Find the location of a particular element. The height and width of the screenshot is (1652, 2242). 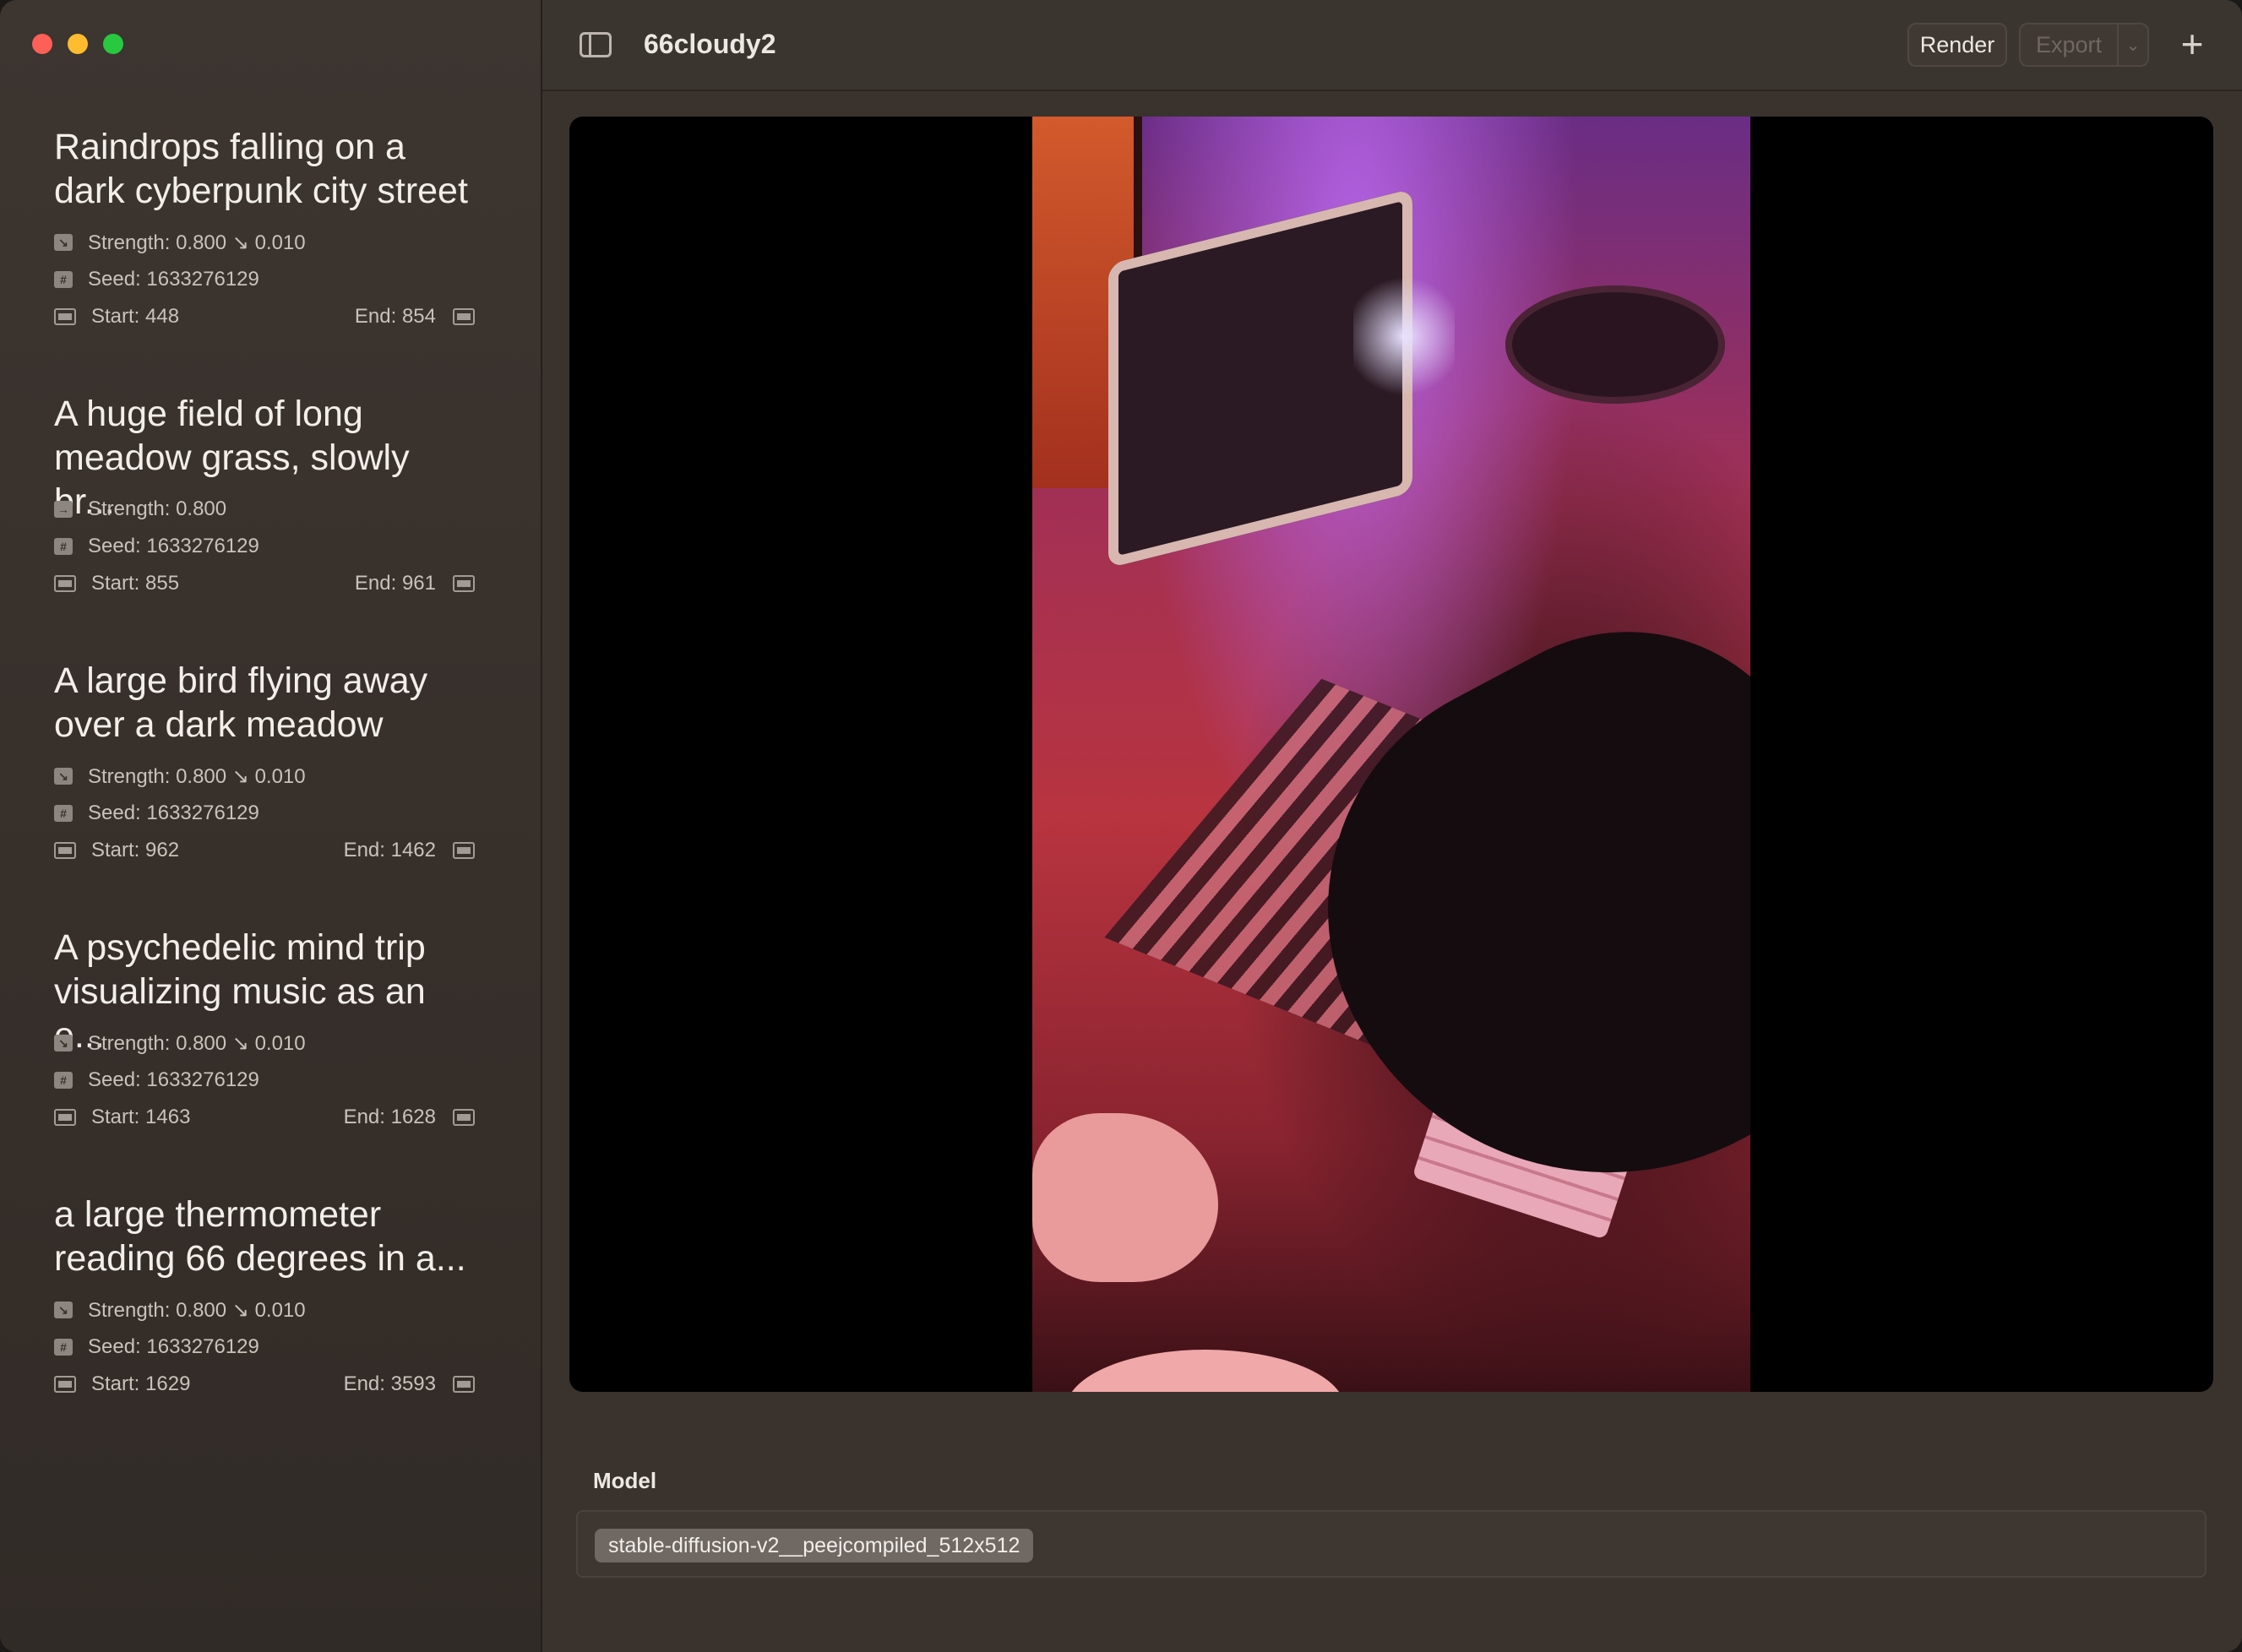

start-text: Start: 1629 is located at coordinates (141, 1383).